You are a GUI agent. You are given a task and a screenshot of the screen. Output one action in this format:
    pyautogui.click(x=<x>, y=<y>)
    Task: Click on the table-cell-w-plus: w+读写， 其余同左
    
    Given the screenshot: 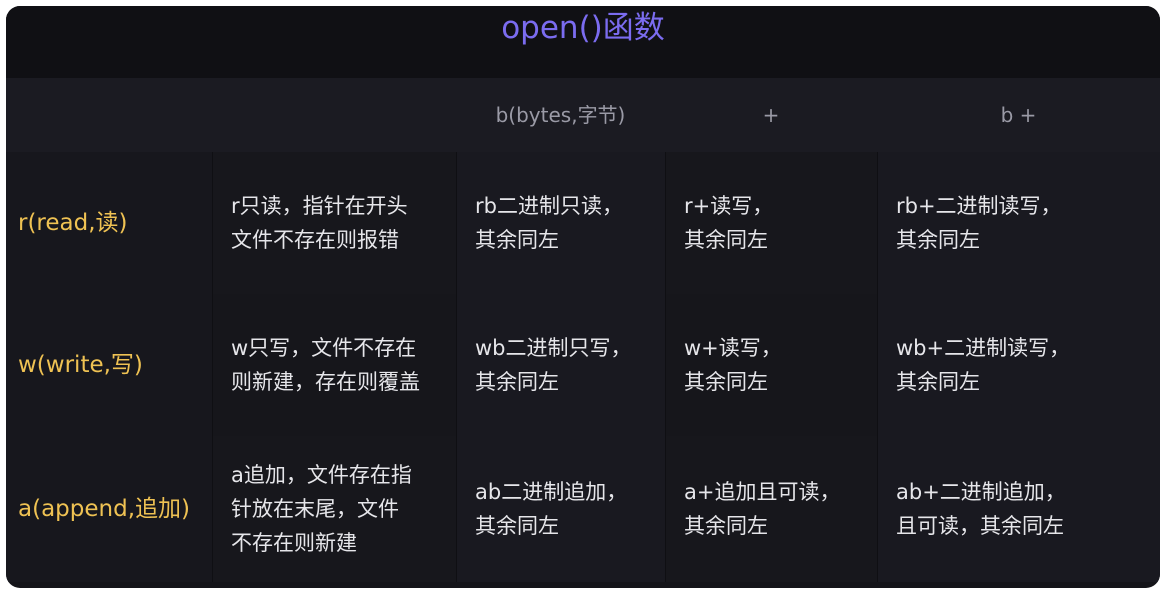 What is the action you would take?
    pyautogui.click(x=771, y=365)
    